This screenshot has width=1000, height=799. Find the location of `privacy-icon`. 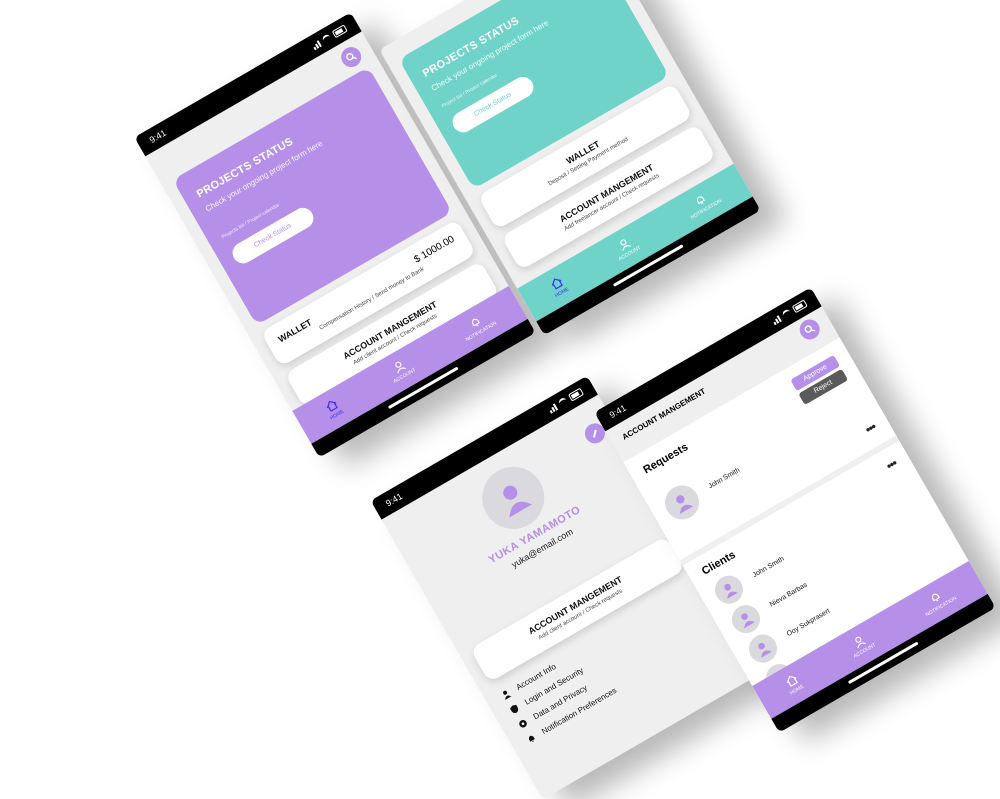

privacy-icon is located at coordinates (523, 723).